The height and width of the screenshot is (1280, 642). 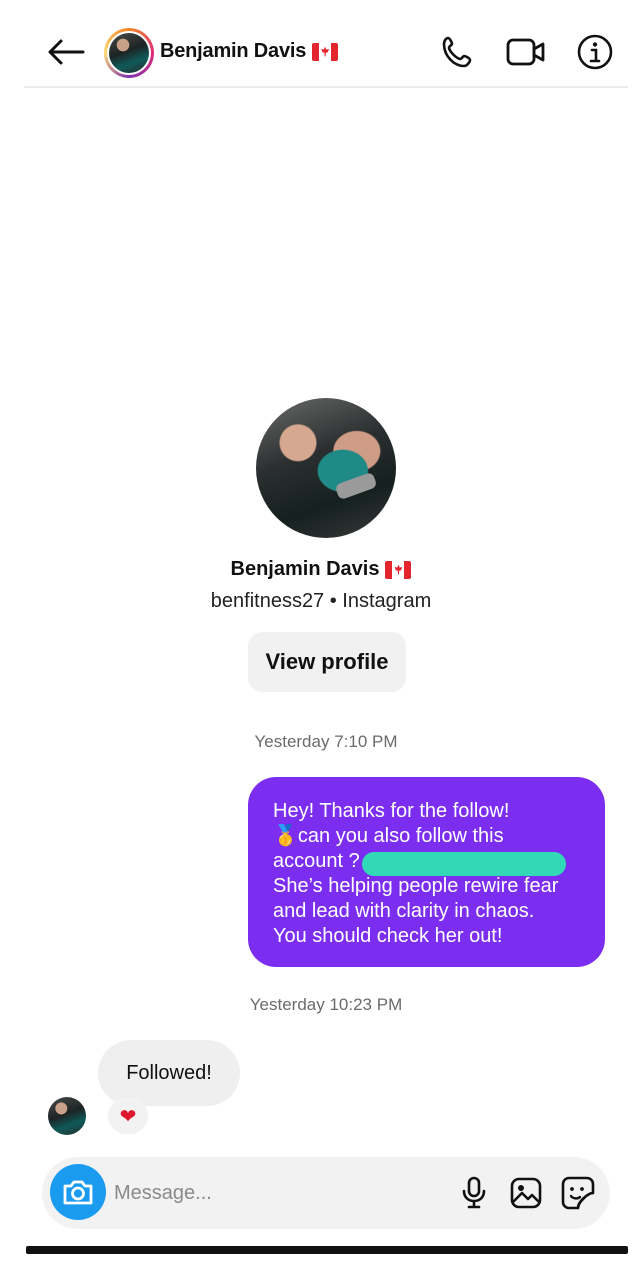 What do you see at coordinates (326, 468) in the screenshot?
I see `profile-picture` at bounding box center [326, 468].